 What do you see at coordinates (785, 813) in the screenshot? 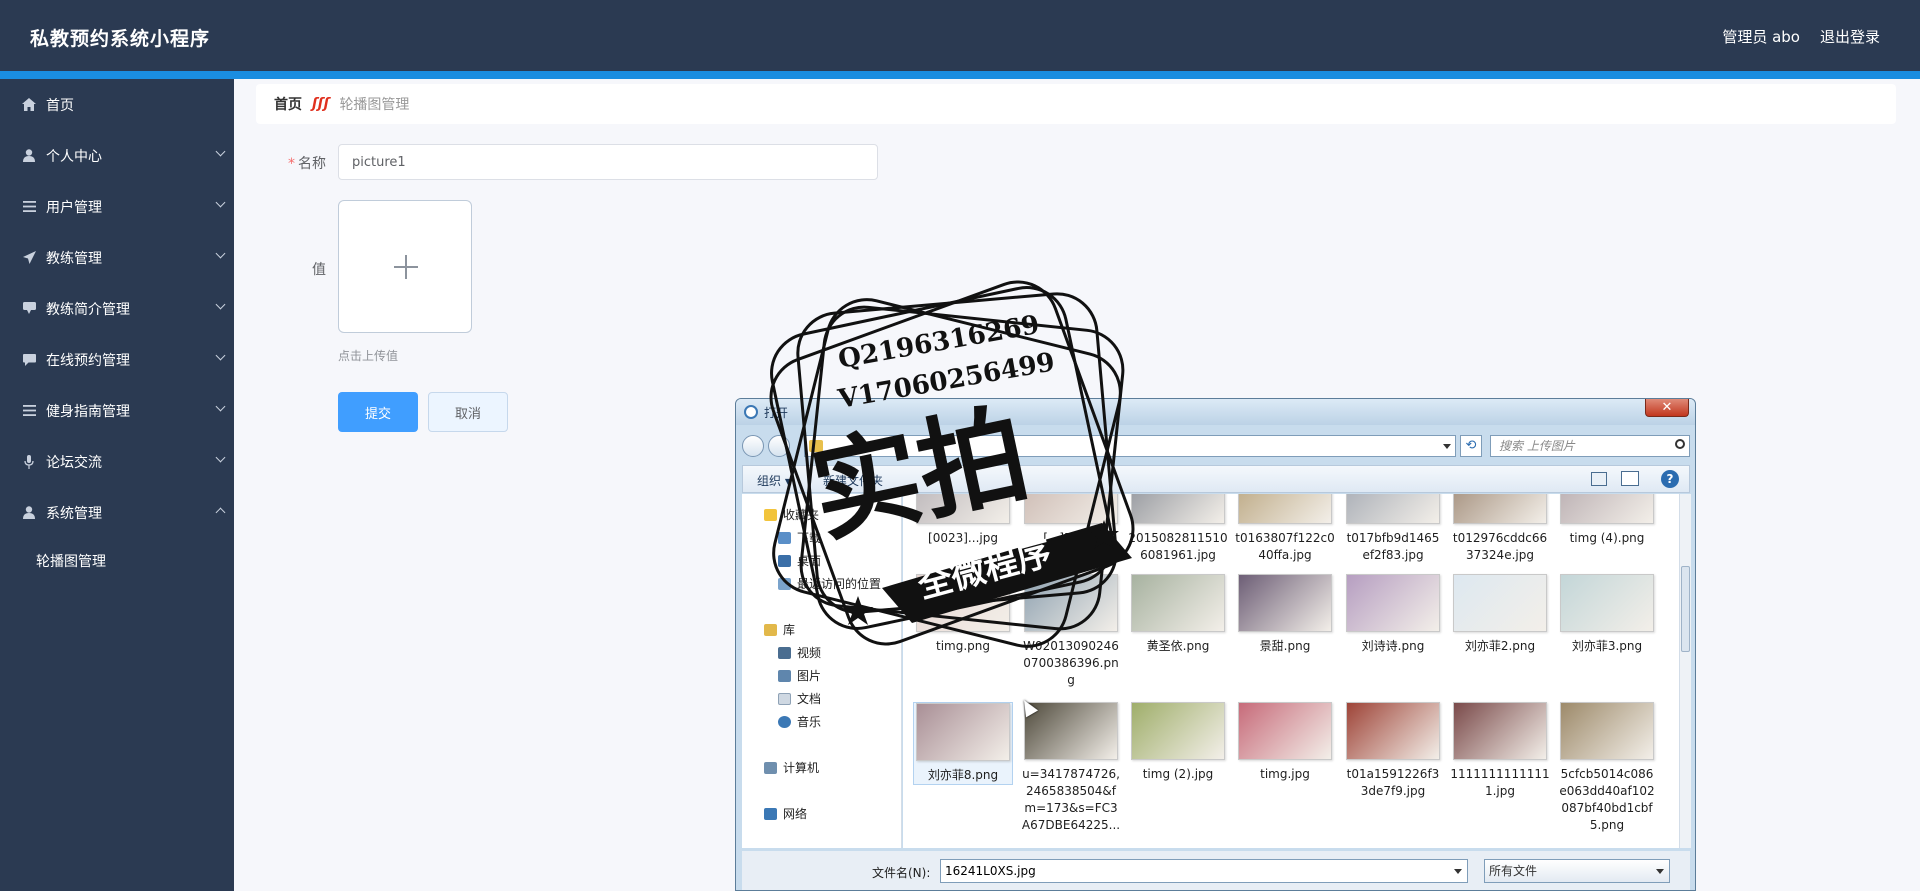
I see `tree-item-network: 网络` at bounding box center [785, 813].